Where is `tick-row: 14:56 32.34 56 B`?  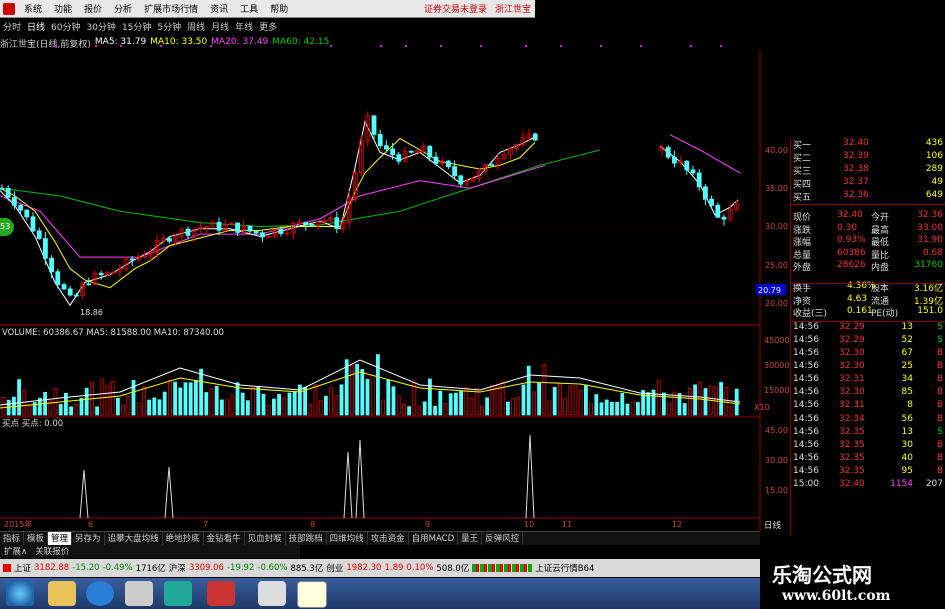
tick-row: 14:56 32.34 56 B is located at coordinates (868, 420).